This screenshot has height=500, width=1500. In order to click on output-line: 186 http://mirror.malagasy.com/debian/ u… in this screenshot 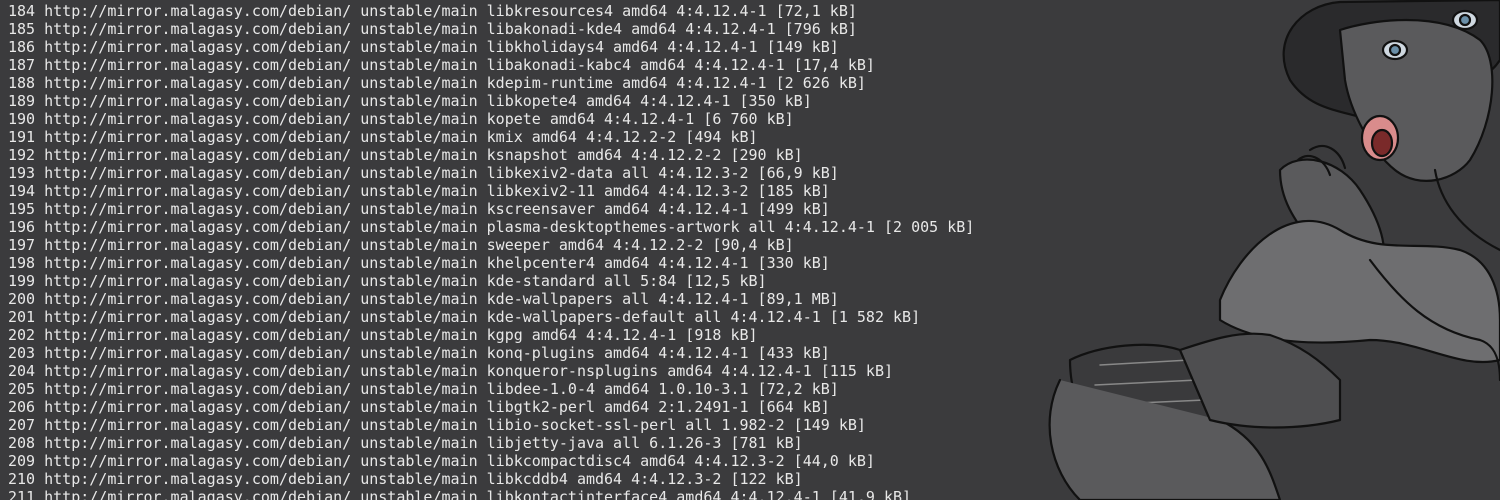, I will do `click(423, 47)`.